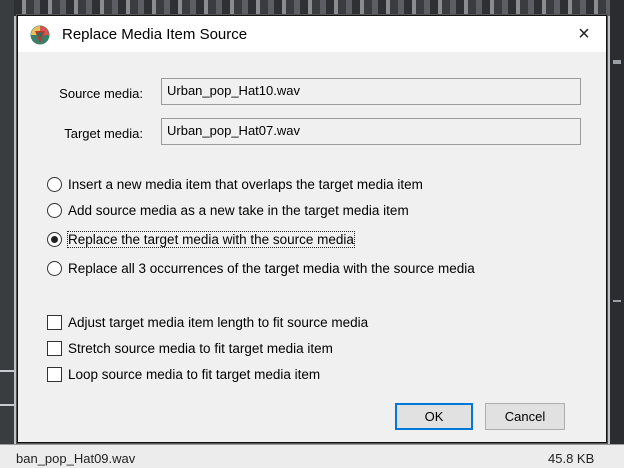  I want to click on radio-button-selected, so click(54, 239).